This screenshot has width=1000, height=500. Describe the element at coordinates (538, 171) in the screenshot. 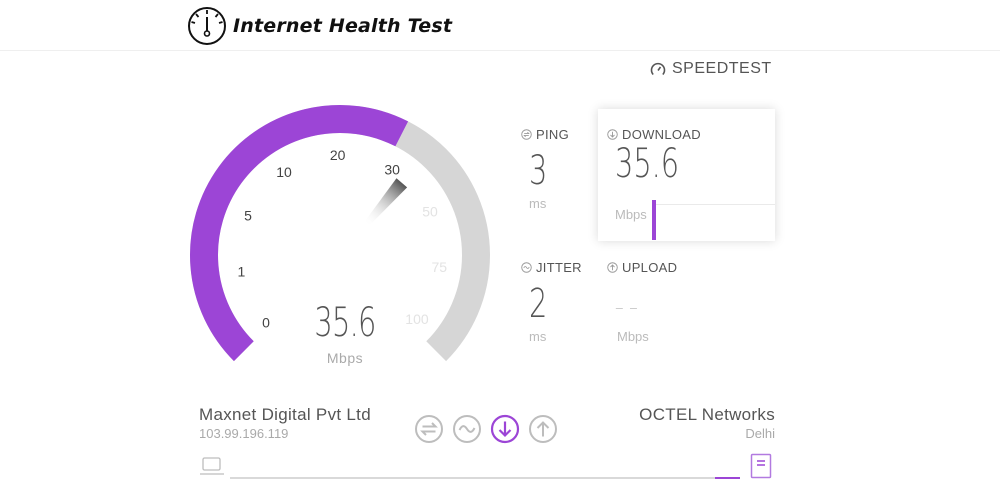

I see `ping-value: 3` at that location.